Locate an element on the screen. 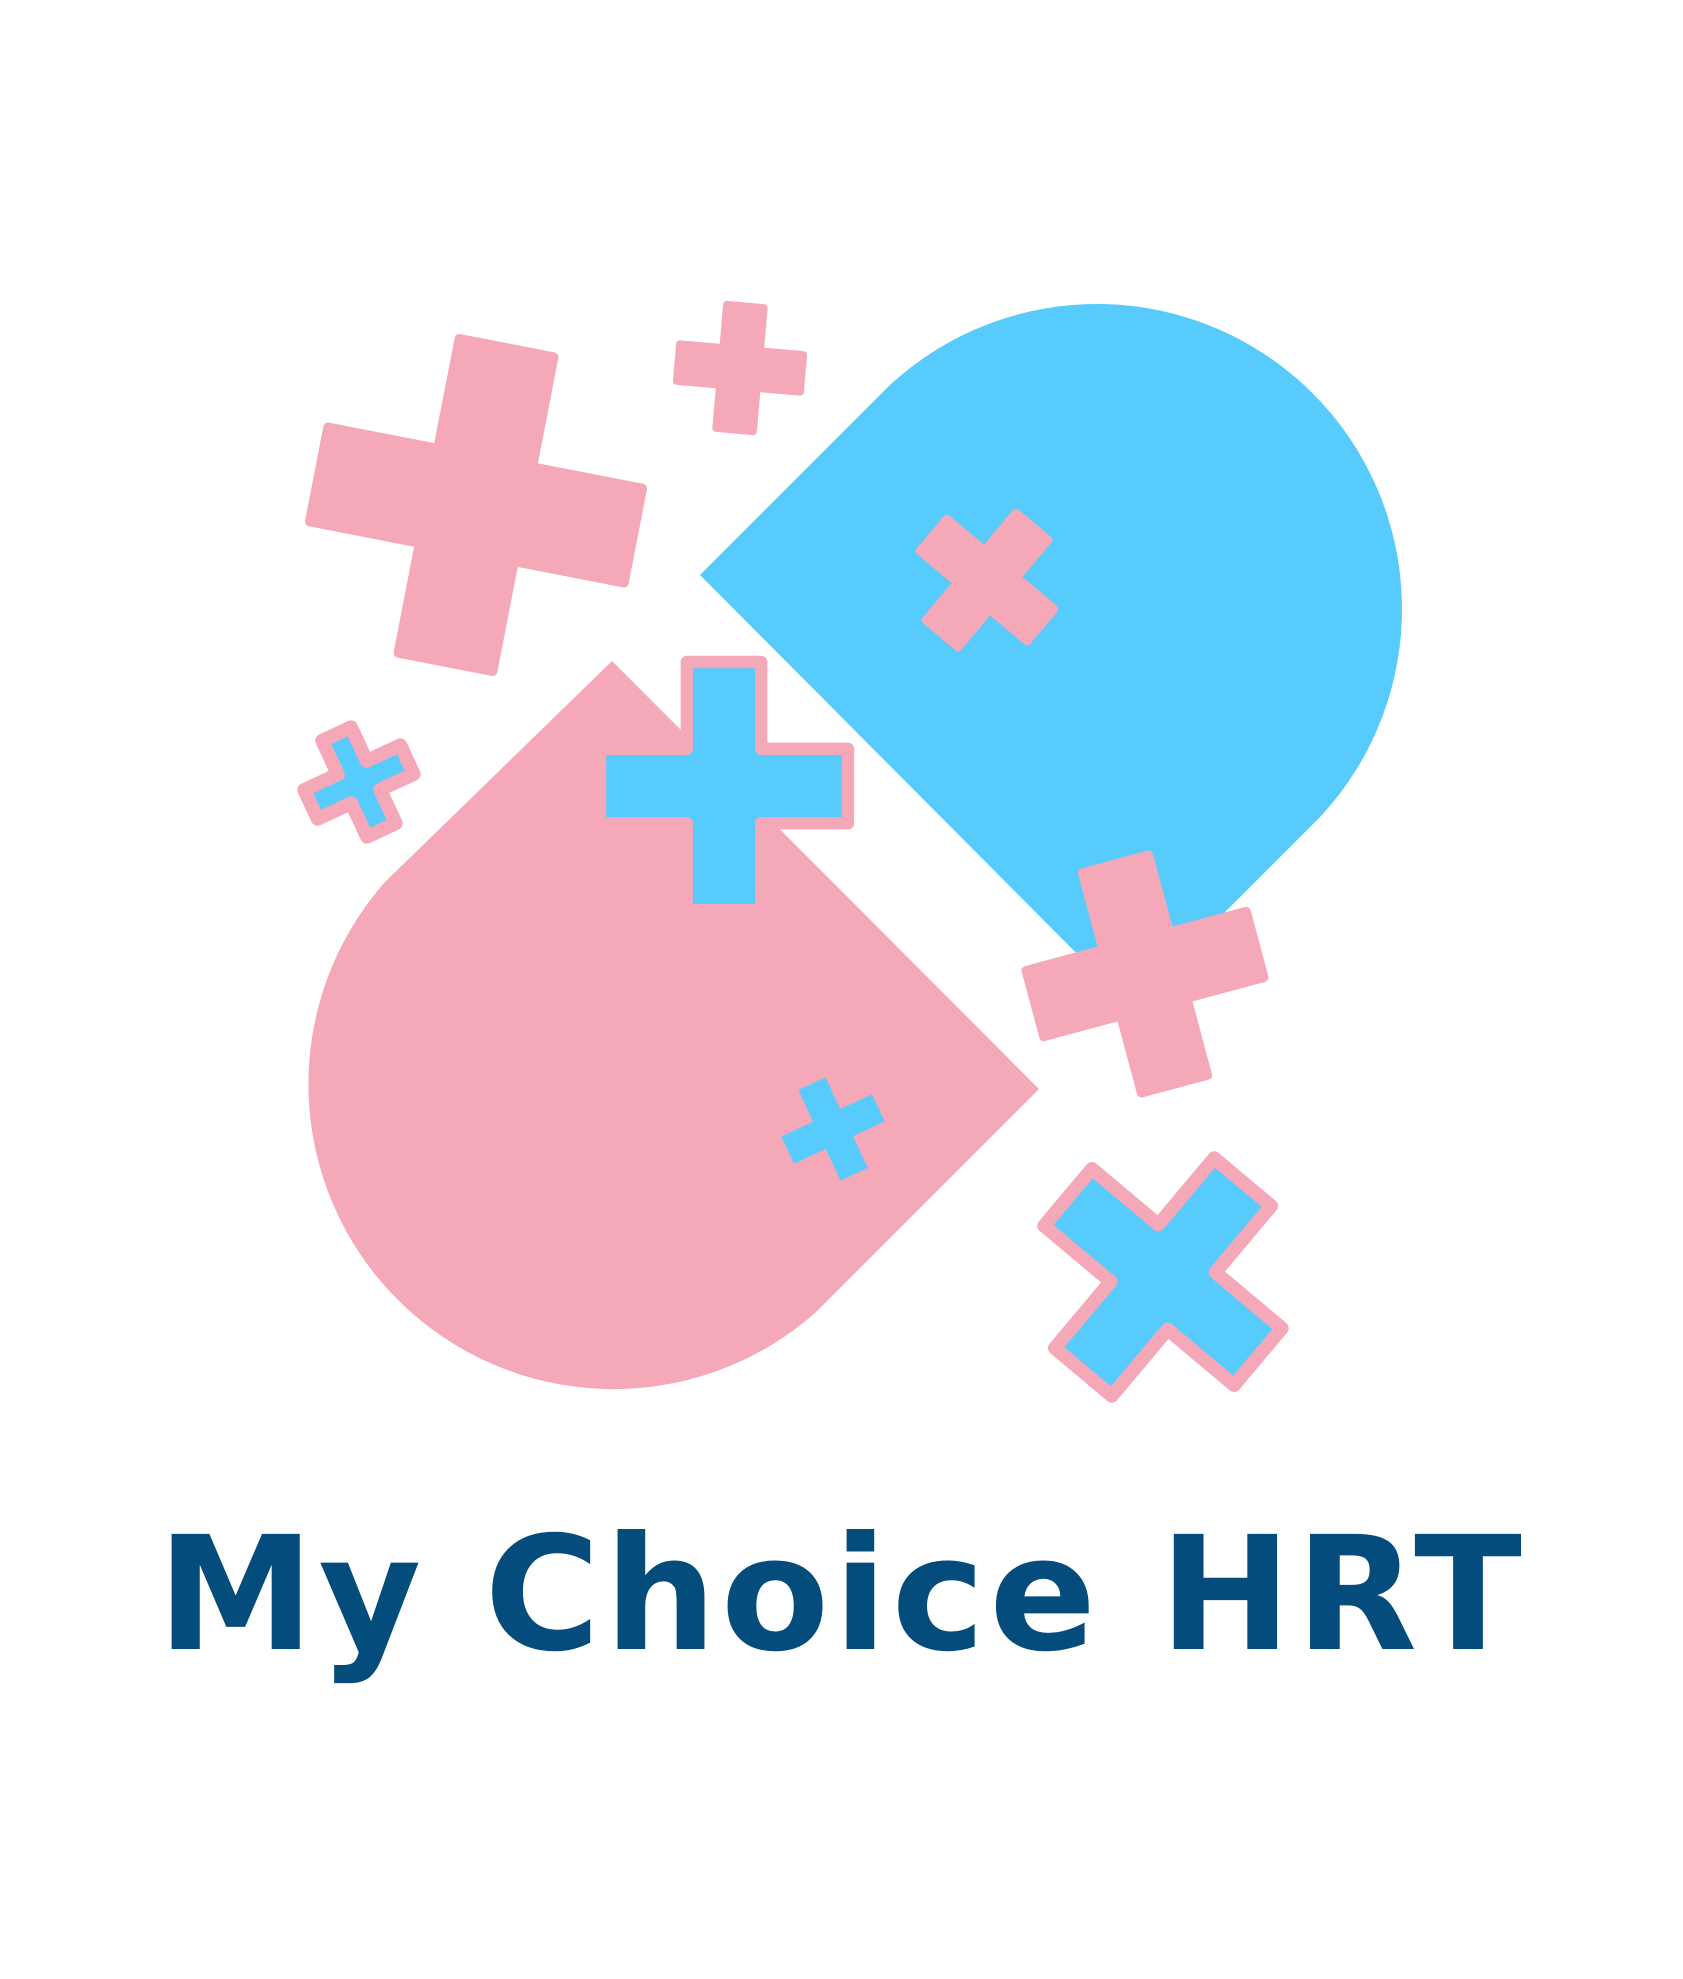 Image resolution: width=1683 pixels, height=1979 pixels. small-blue-plus-icon is located at coordinates (359, 782).